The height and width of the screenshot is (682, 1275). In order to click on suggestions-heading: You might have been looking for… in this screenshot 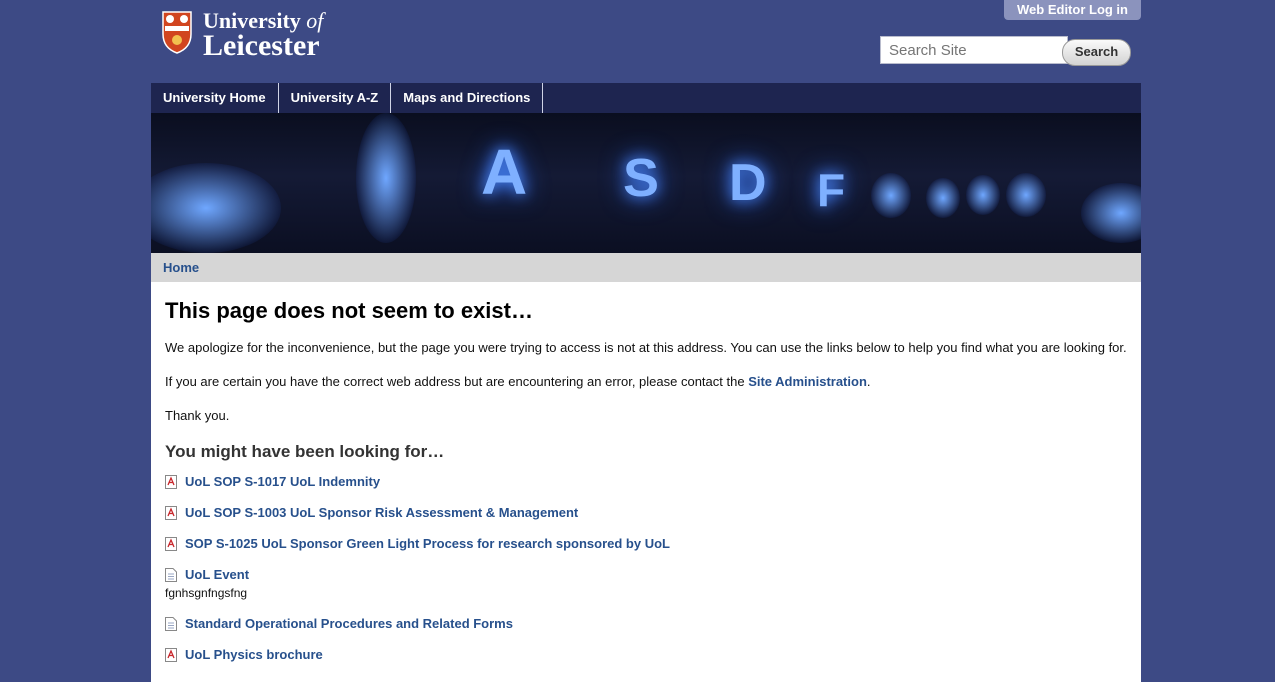, I will do `click(305, 451)`.